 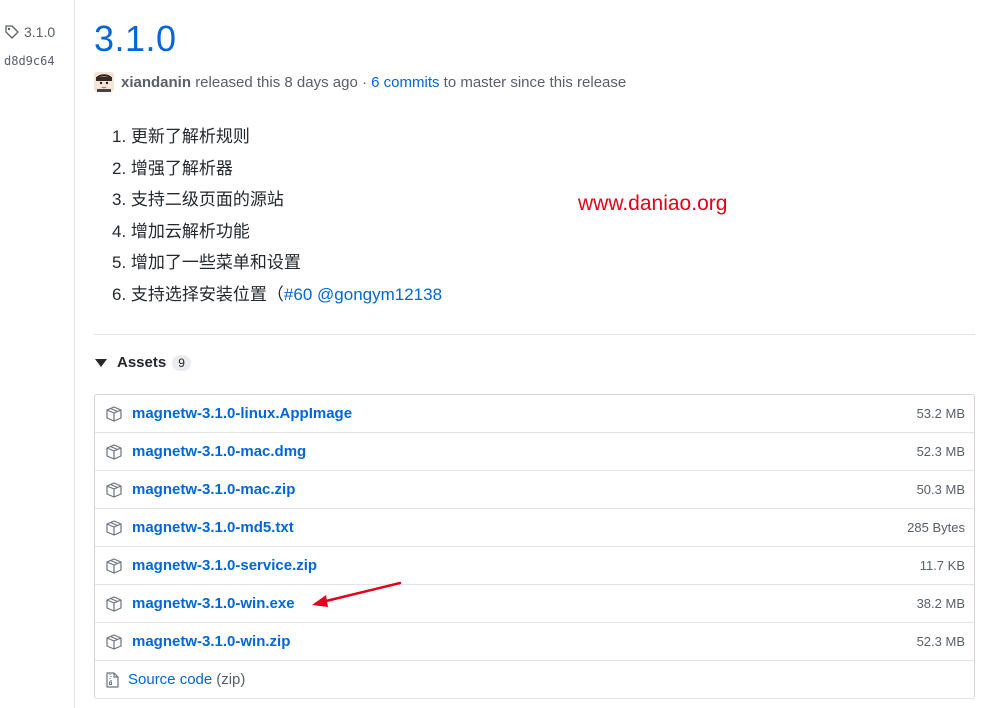 I want to click on asset-row: magnetw-3.1.0-win.exe 38.2 MB, so click(x=534, y=604).